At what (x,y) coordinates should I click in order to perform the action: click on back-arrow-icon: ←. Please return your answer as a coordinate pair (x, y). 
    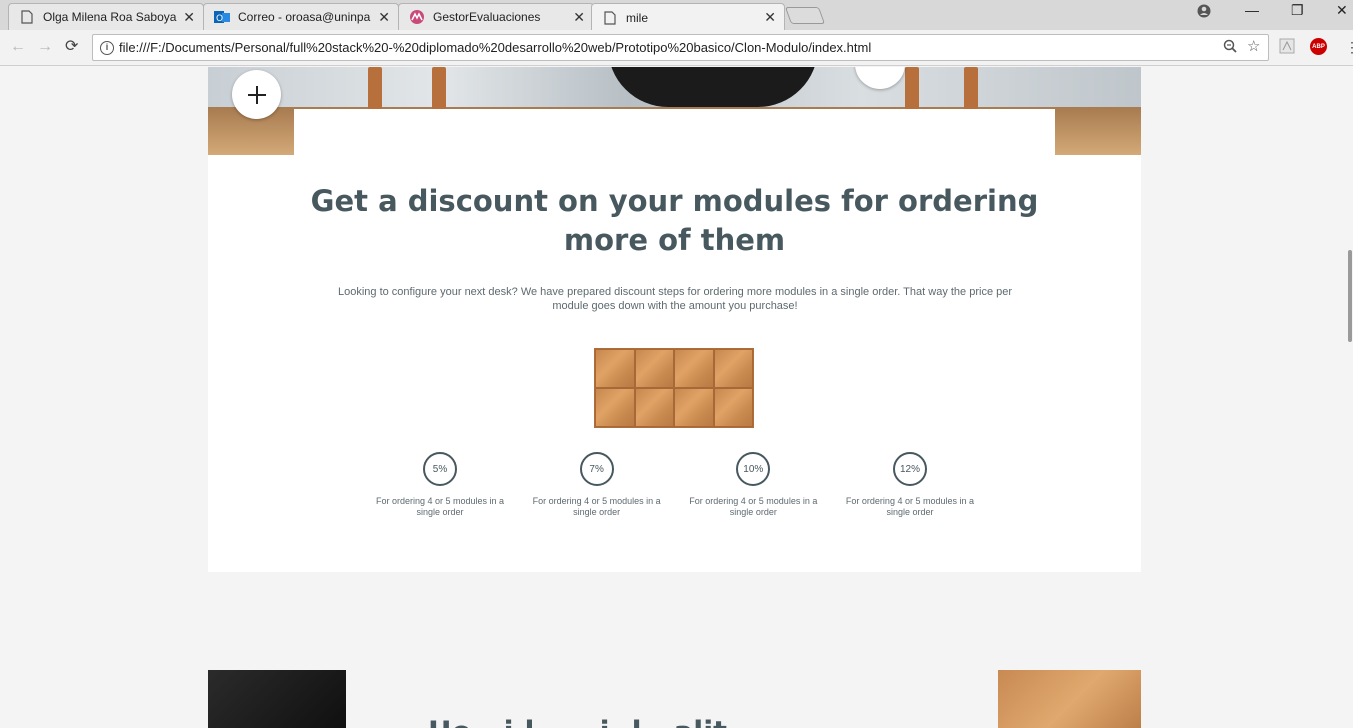
    Looking at the image, I should click on (18, 47).